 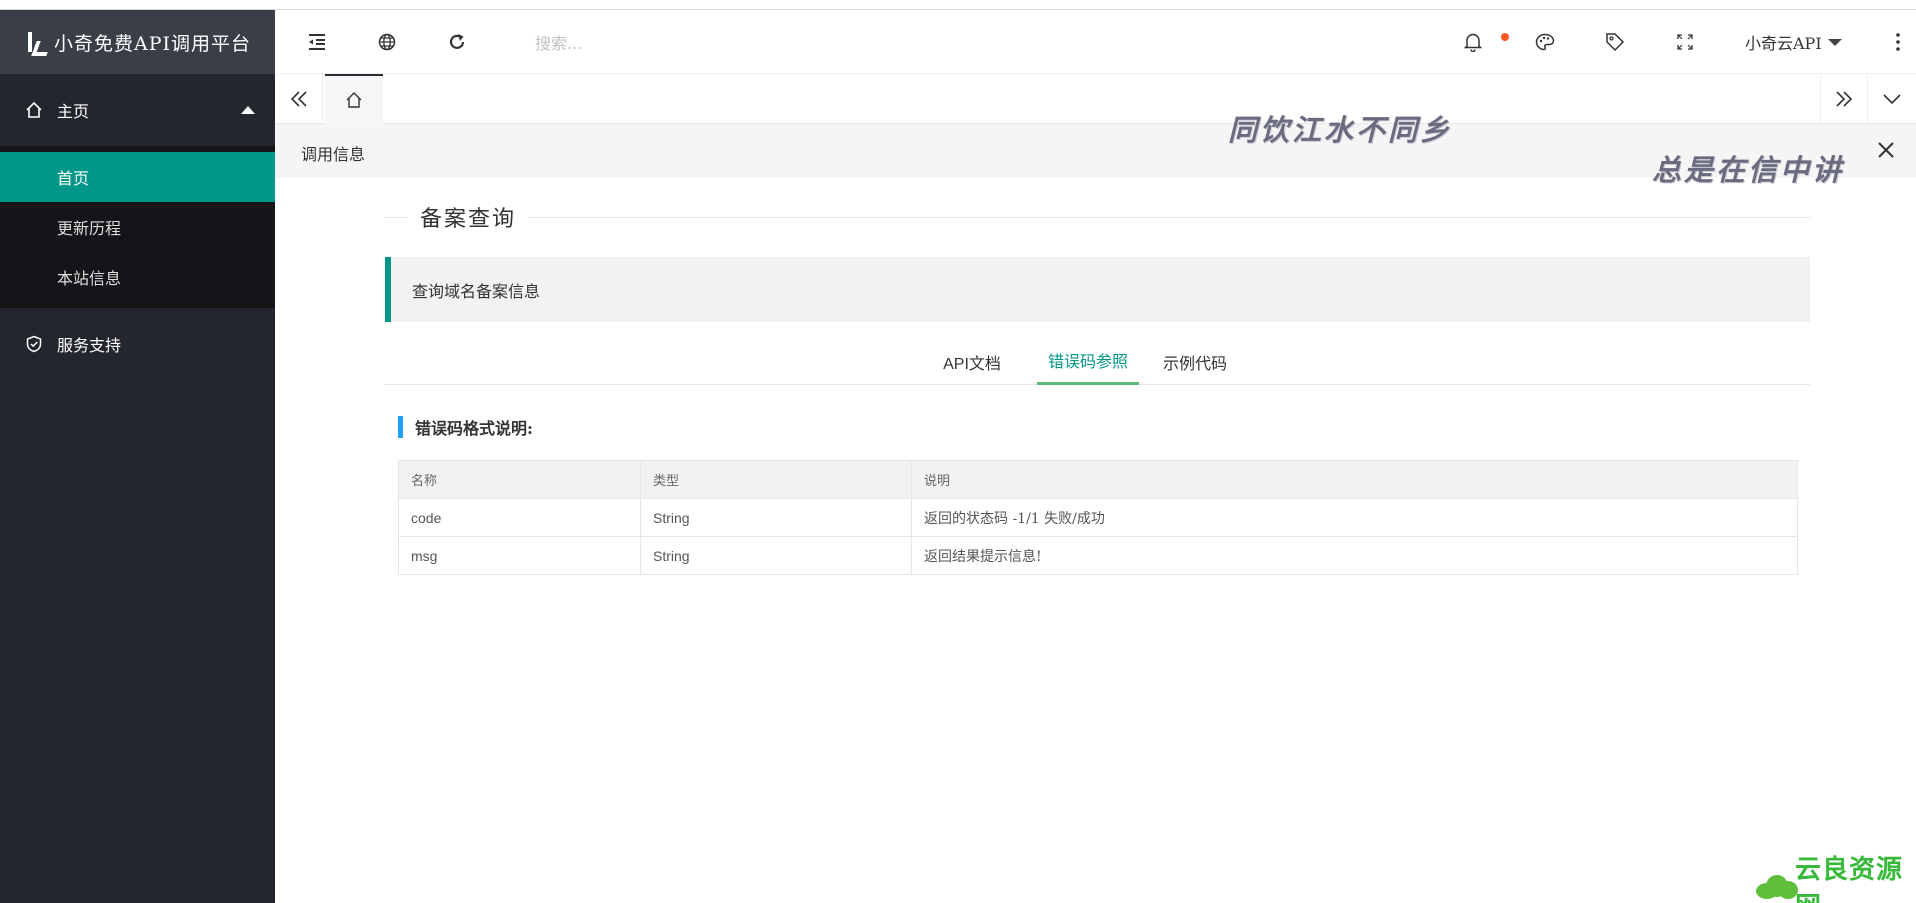 What do you see at coordinates (137, 344) in the screenshot?
I see `sidebar-group-support: 服务支持` at bounding box center [137, 344].